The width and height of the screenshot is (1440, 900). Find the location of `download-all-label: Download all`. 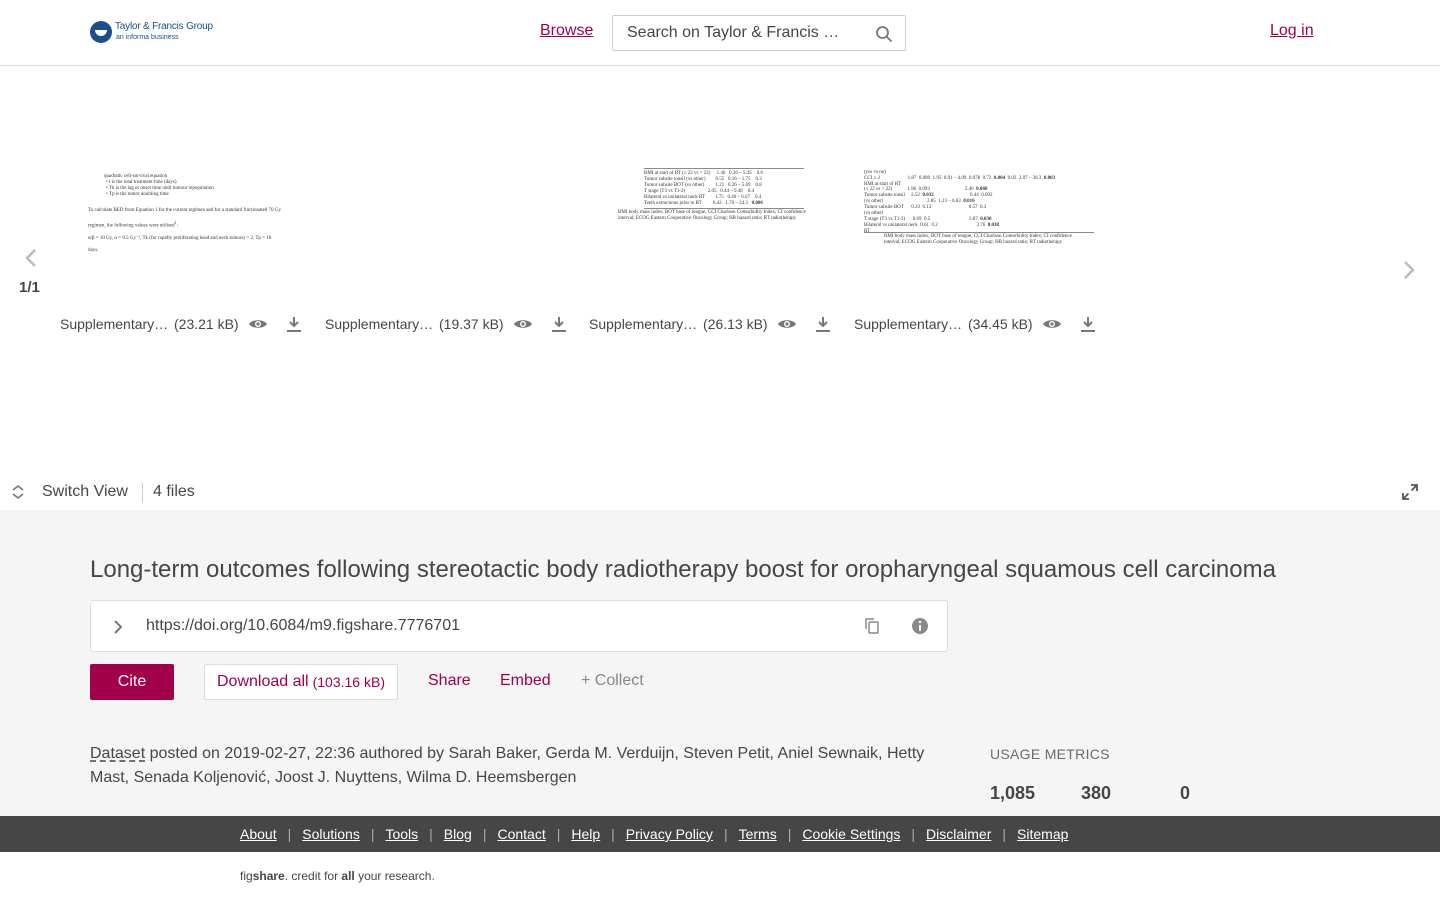

download-all-label: Download all is located at coordinates (263, 681).